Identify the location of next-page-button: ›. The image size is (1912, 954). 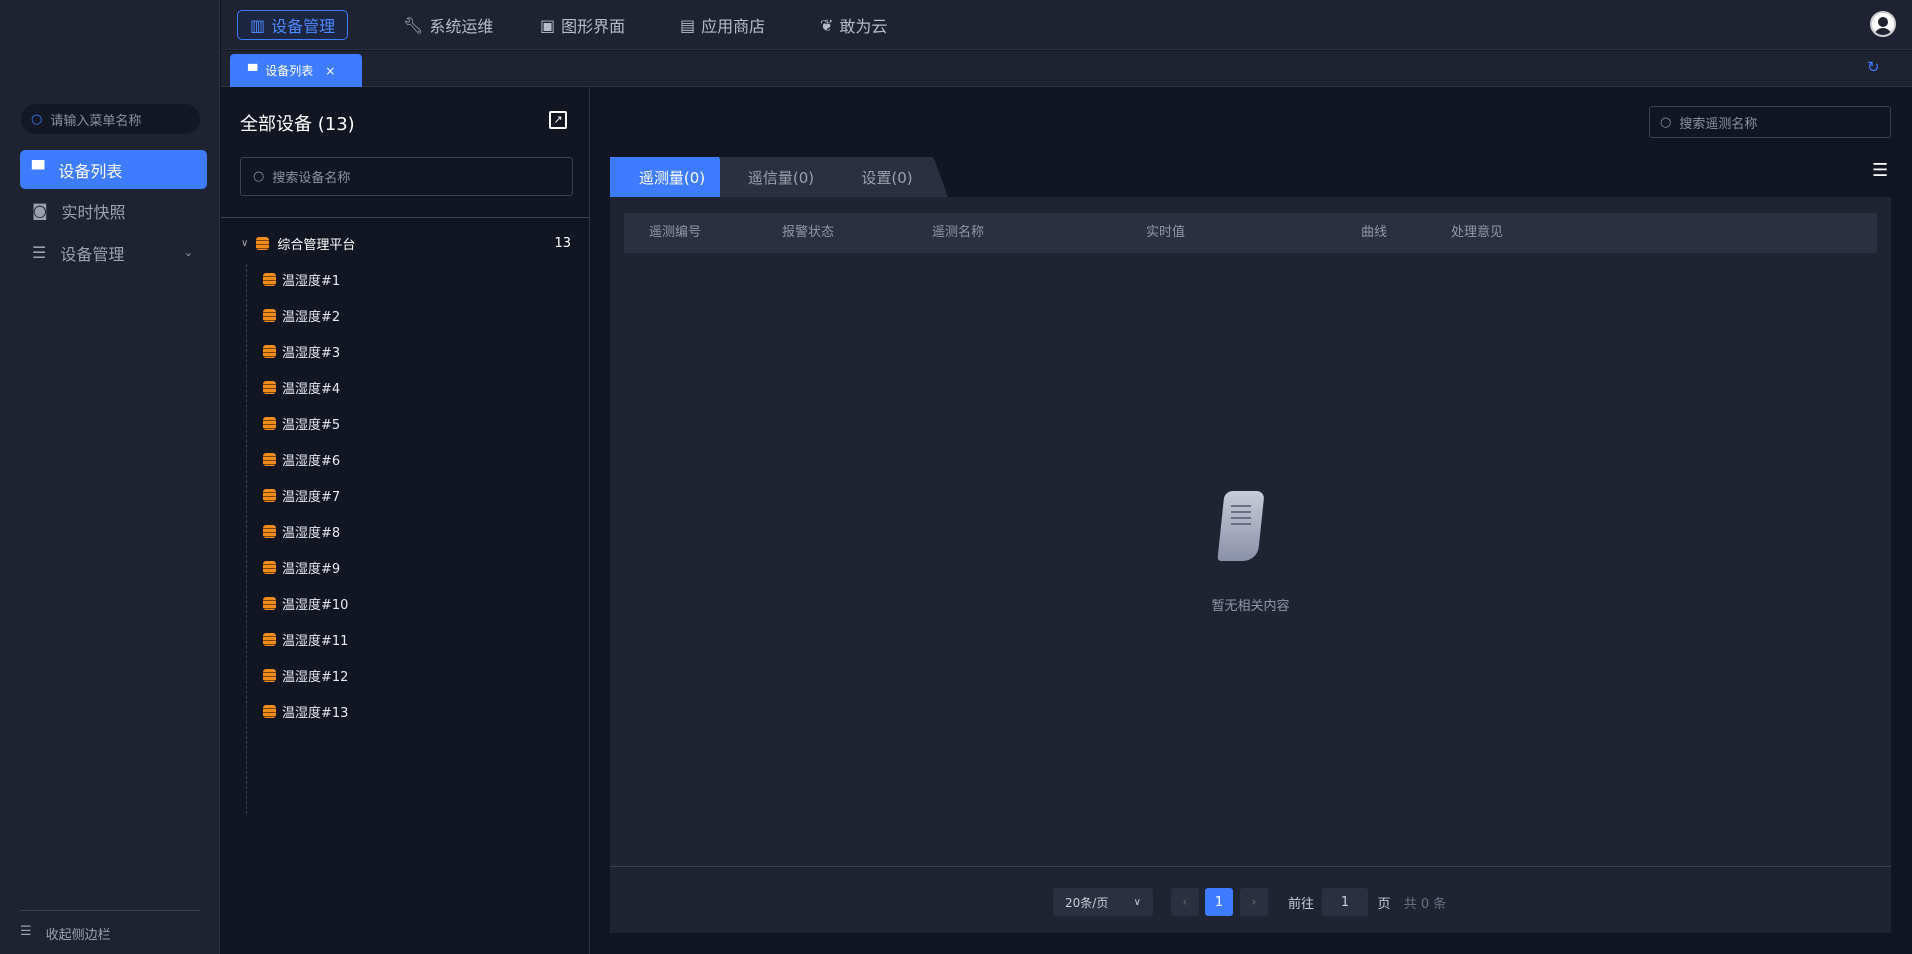
(1254, 902).